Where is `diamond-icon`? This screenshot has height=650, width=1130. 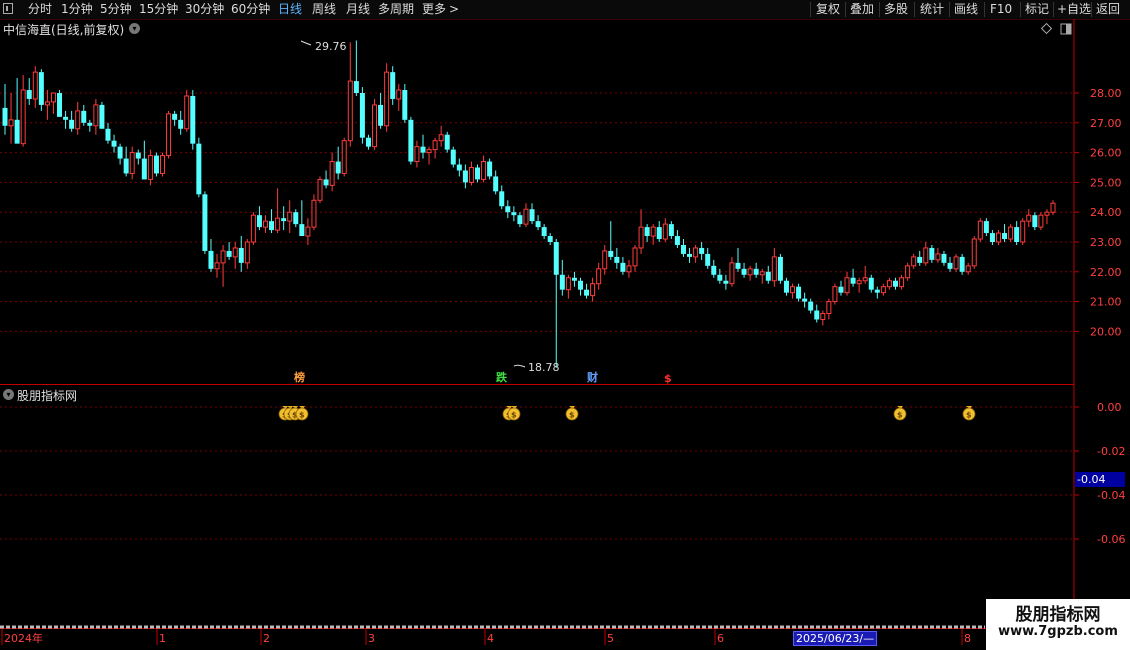
diamond-icon is located at coordinates (1046, 28).